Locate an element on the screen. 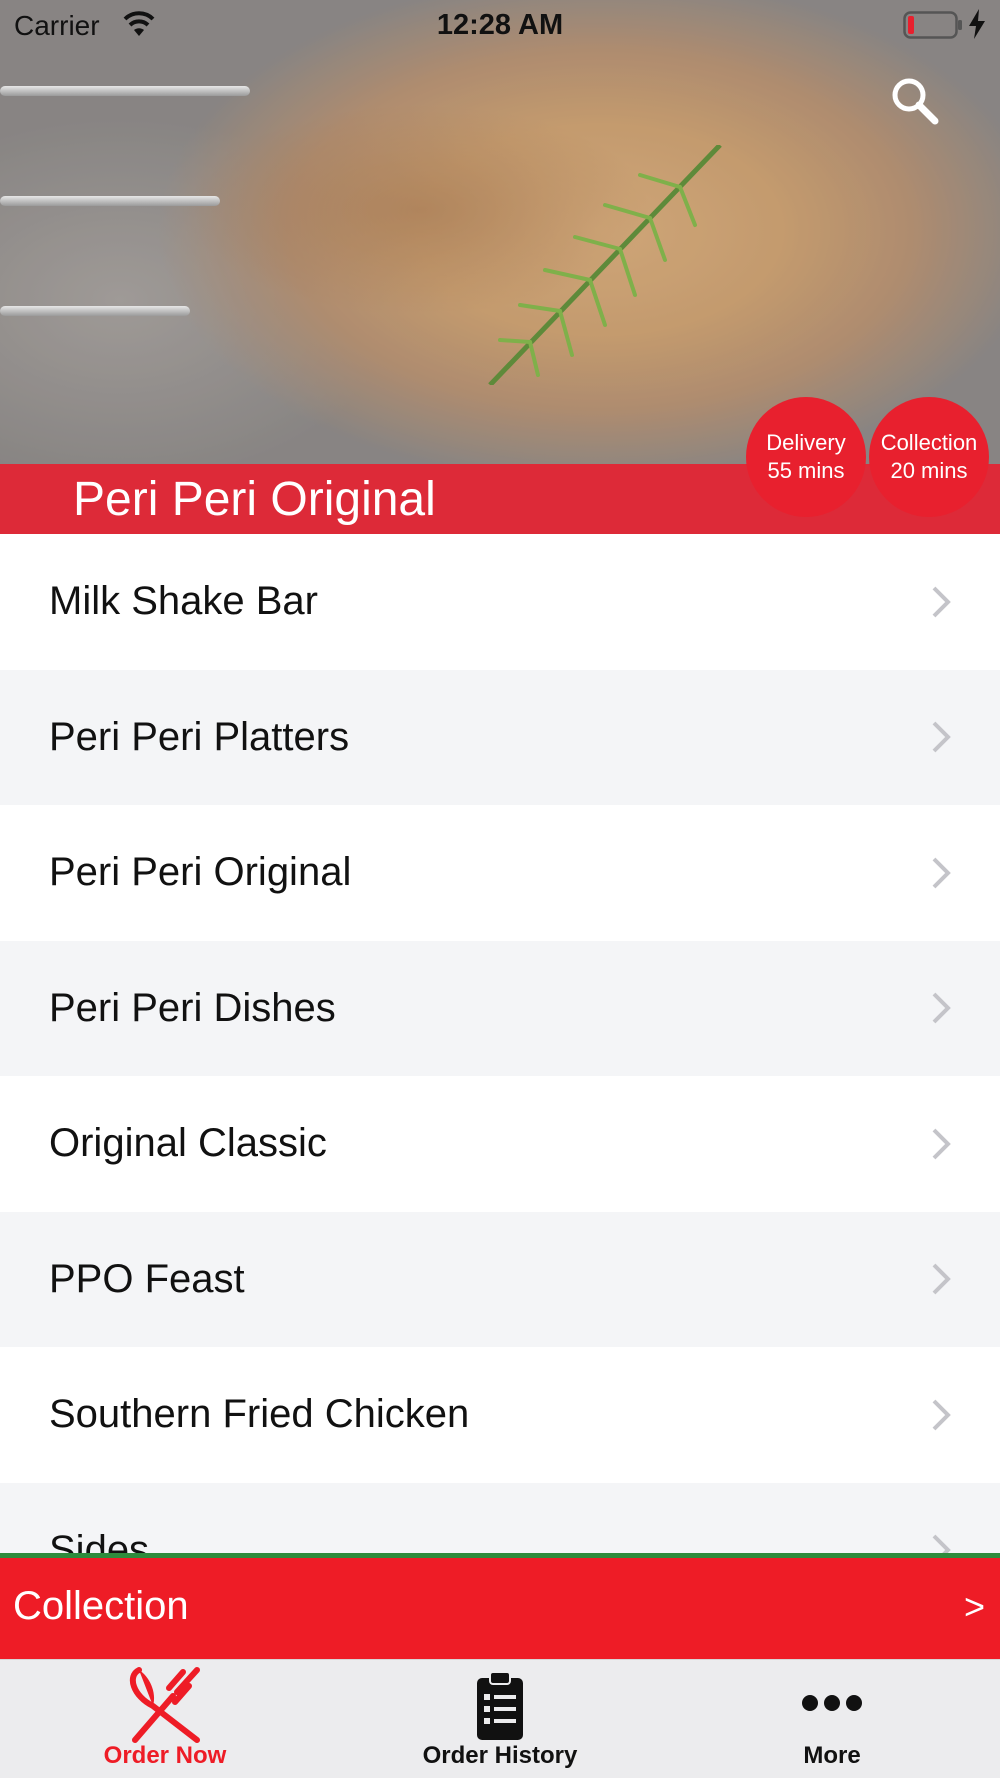 This screenshot has width=1000, height=1778. order-mode-button: Collection > is located at coordinates (500, 1608).